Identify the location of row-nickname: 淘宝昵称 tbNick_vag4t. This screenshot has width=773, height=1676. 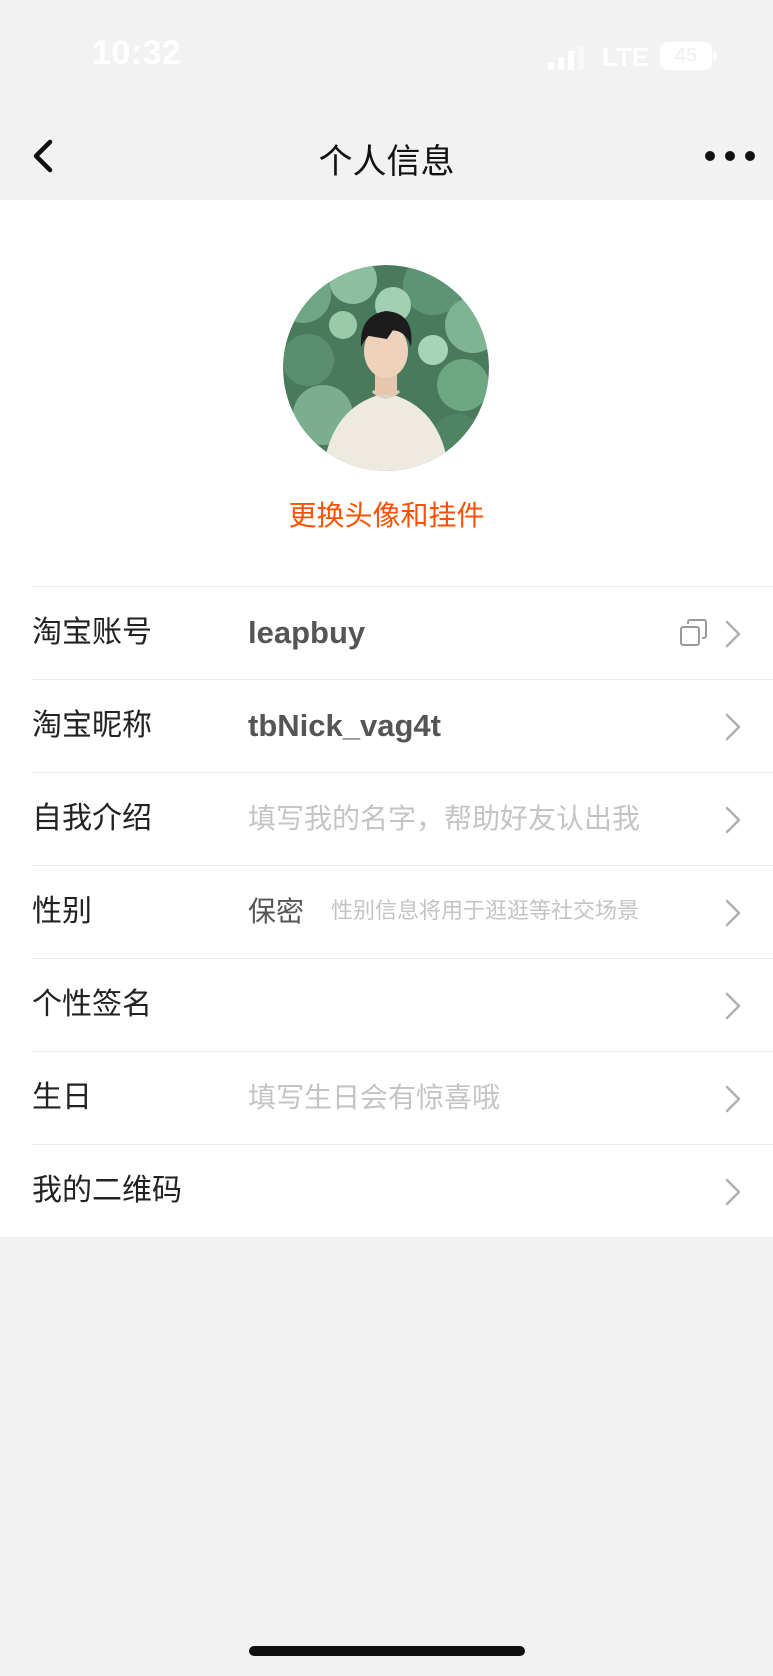
(402, 725).